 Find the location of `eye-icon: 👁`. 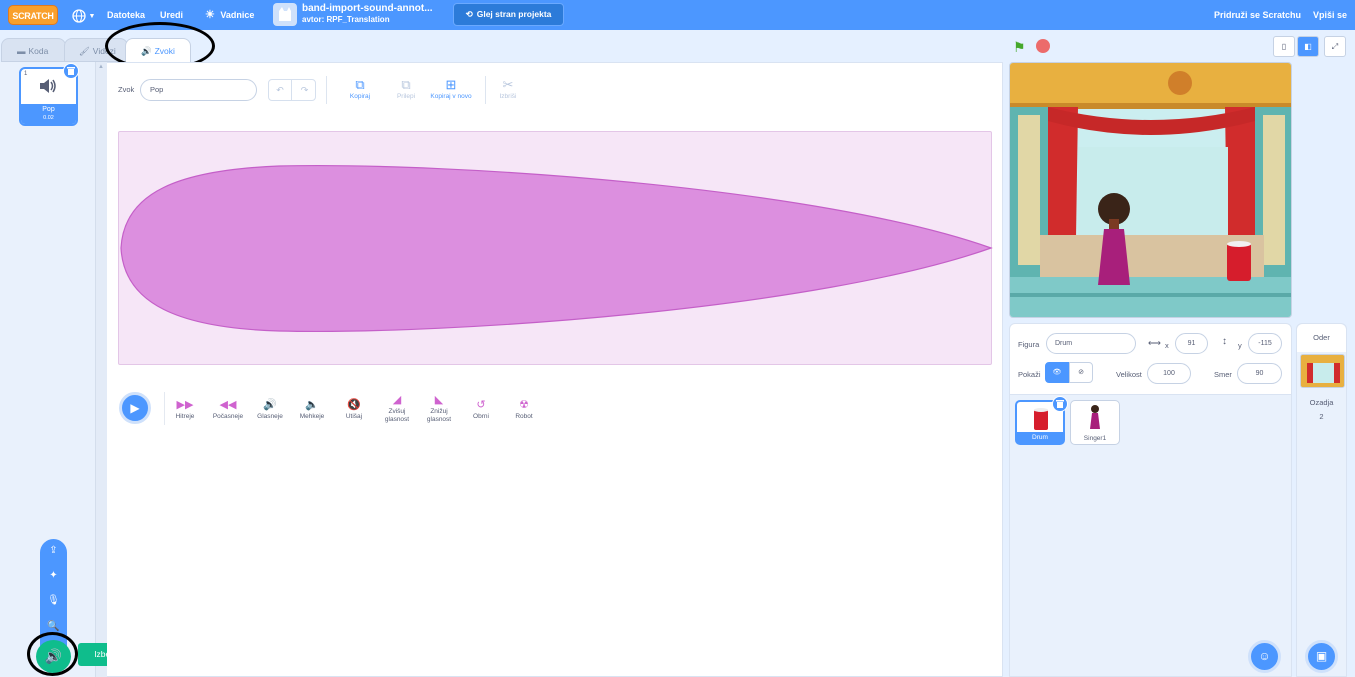

eye-icon: 👁 is located at coordinates (1057, 372).